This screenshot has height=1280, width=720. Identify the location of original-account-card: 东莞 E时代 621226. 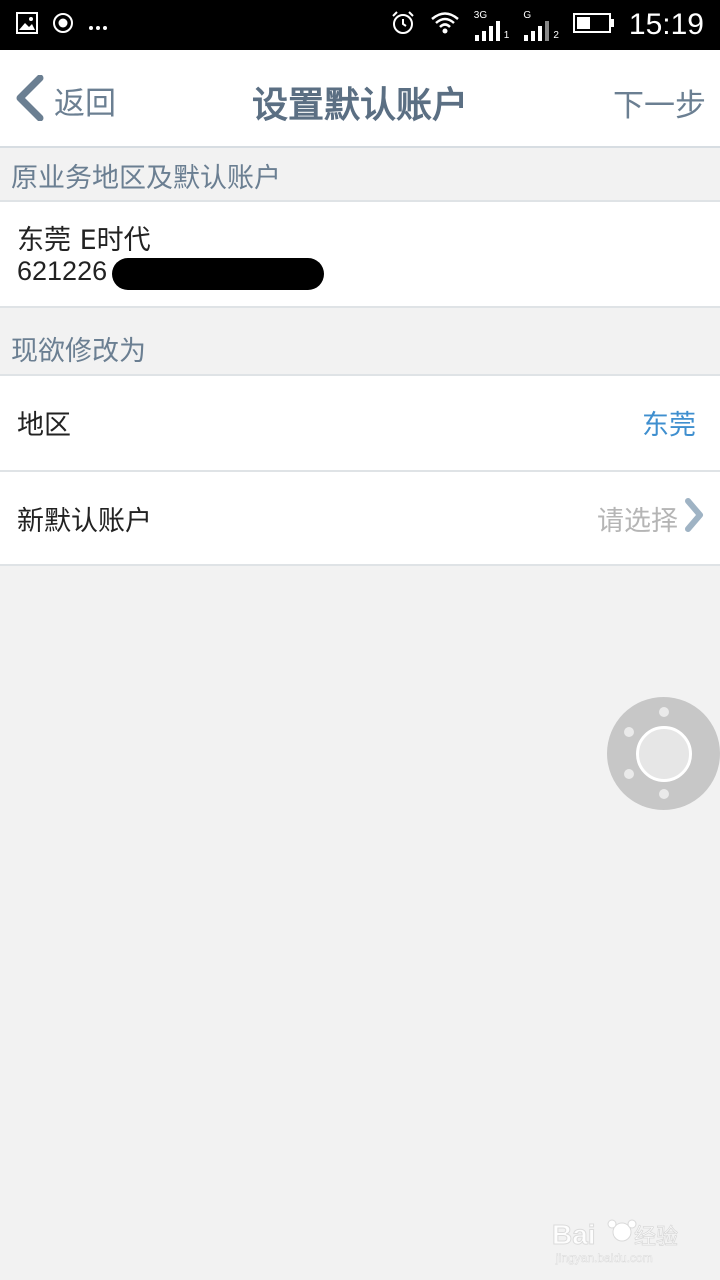
(360, 254).